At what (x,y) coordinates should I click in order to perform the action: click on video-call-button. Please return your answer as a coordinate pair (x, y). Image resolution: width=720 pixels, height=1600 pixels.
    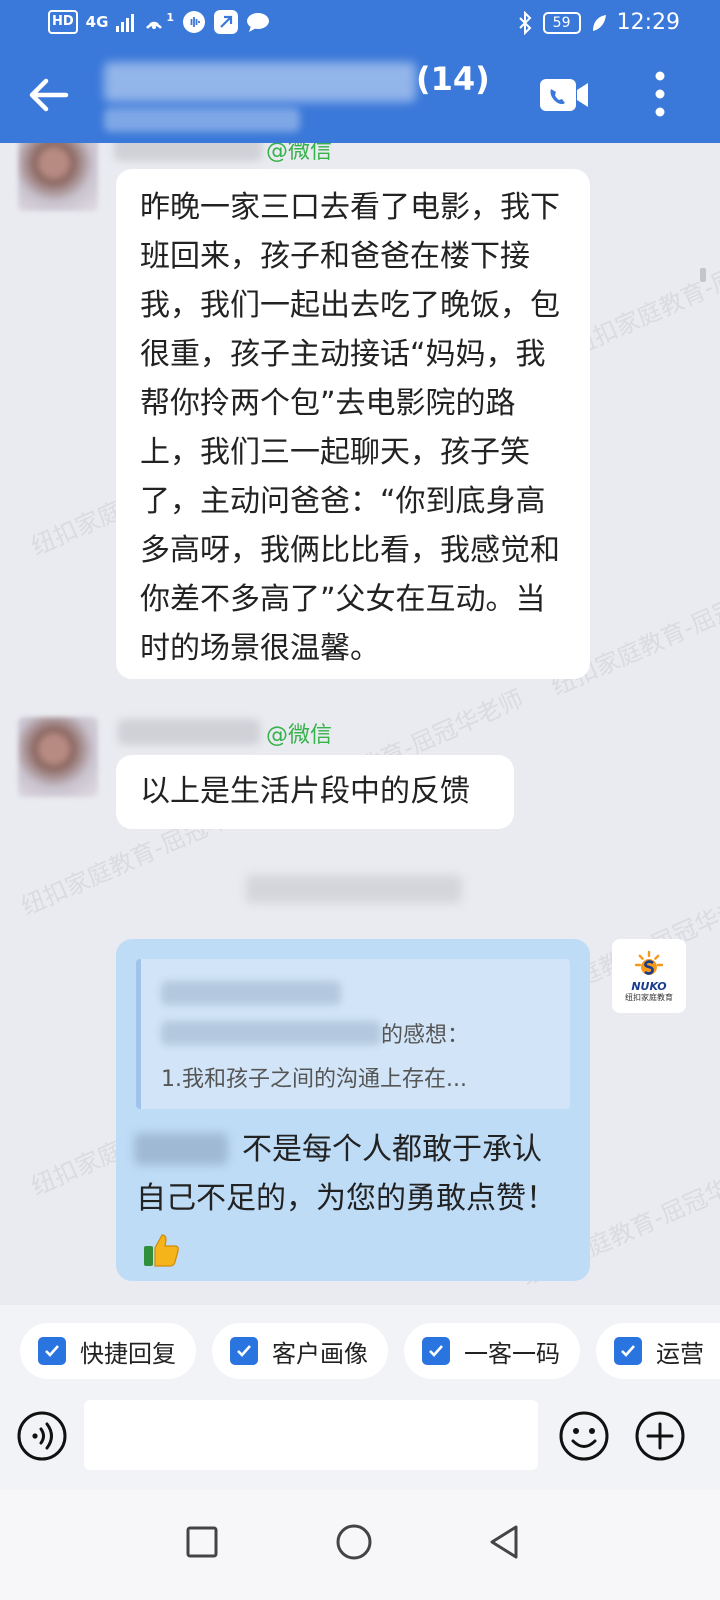
    Looking at the image, I should click on (566, 95).